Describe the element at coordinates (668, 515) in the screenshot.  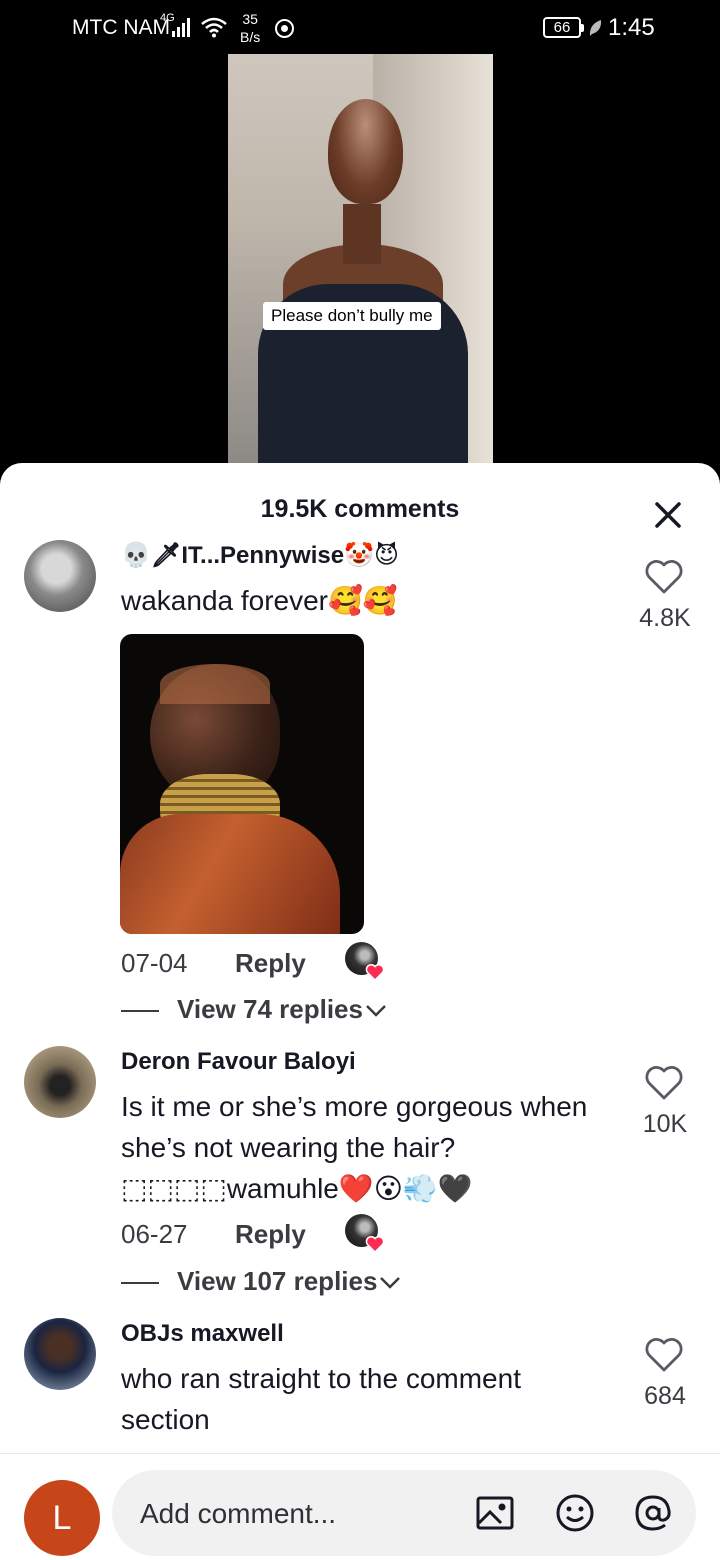
I see `close-icon` at that location.